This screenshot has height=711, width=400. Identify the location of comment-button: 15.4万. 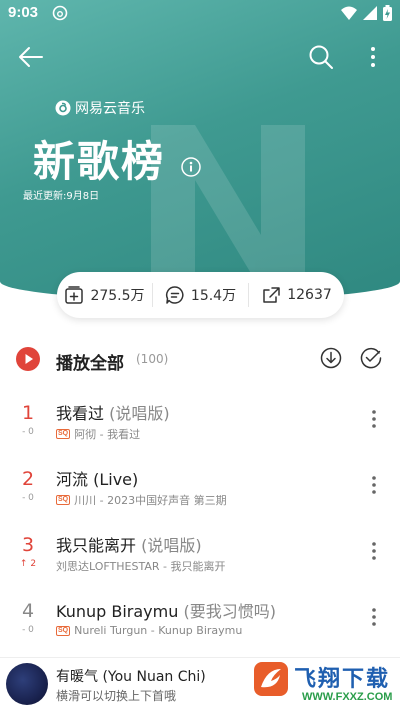
(200, 295).